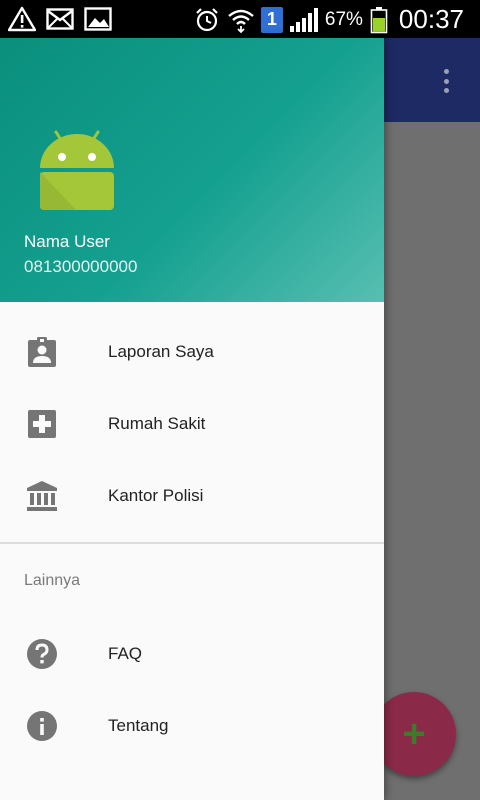 Image resolution: width=480 pixels, height=800 pixels. I want to click on warning-icon, so click(22, 19).